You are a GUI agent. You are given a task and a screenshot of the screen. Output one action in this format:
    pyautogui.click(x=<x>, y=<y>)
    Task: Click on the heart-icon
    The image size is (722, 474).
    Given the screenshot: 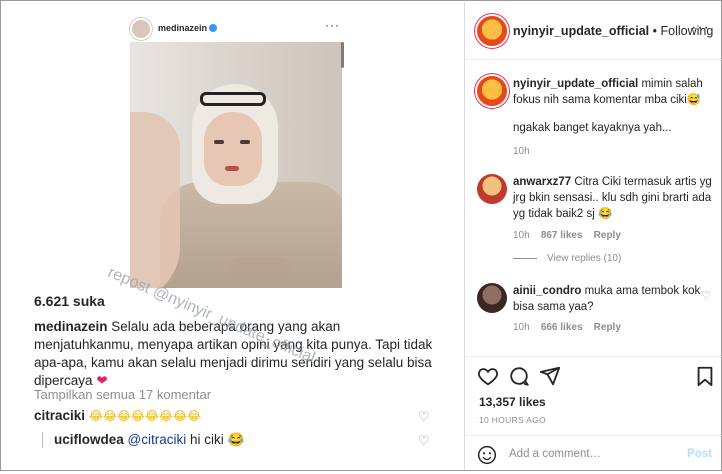 What is the action you would take?
    pyautogui.click(x=488, y=376)
    